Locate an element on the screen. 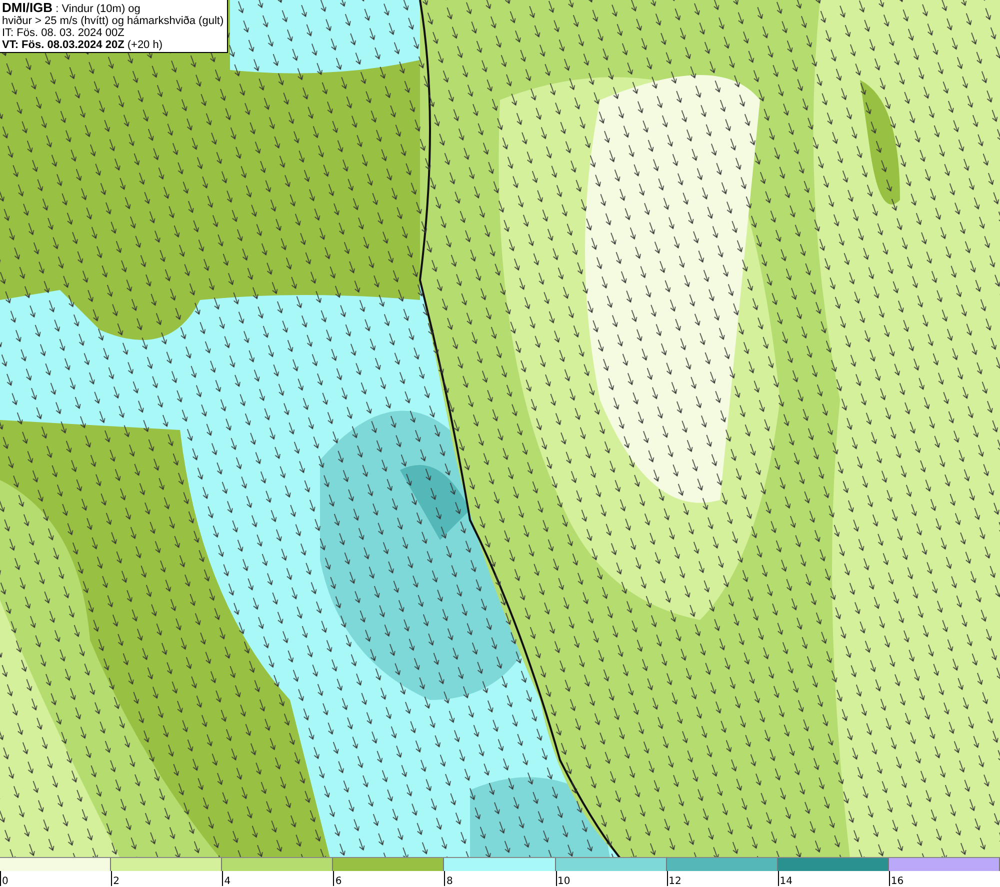 The width and height of the screenshot is (1000, 887). info-line: VT: Fös. 08.03.2024 20Z (+20 h) is located at coordinates (83, 45).